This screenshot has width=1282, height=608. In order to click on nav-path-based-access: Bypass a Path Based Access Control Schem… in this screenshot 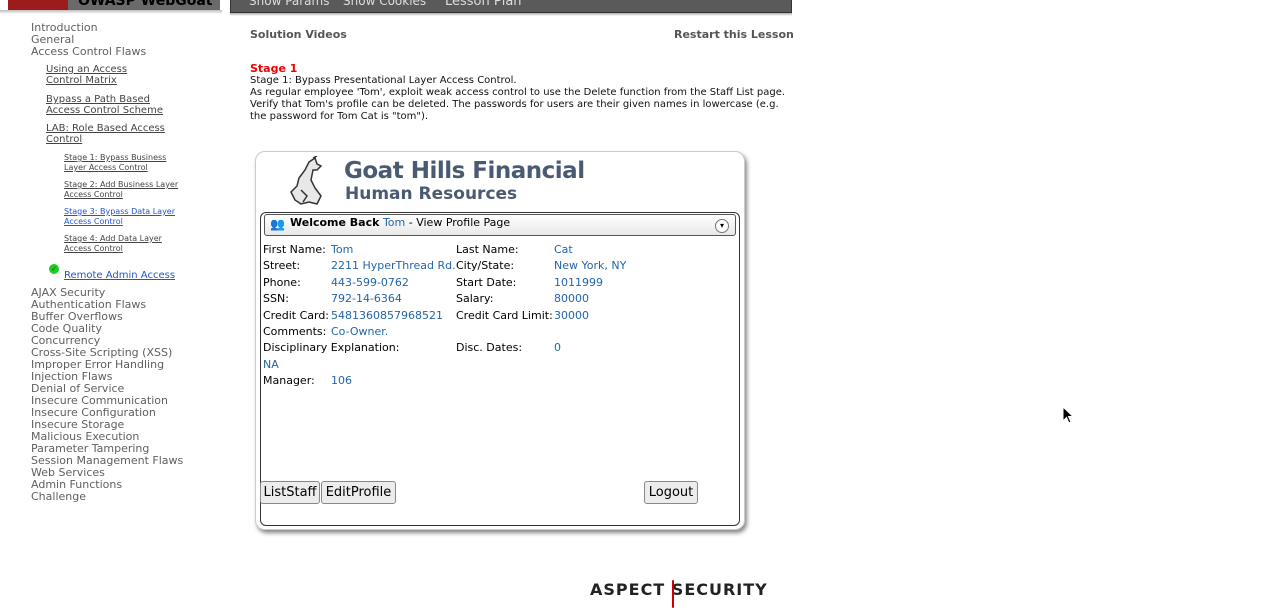, I will do `click(116, 105)`.